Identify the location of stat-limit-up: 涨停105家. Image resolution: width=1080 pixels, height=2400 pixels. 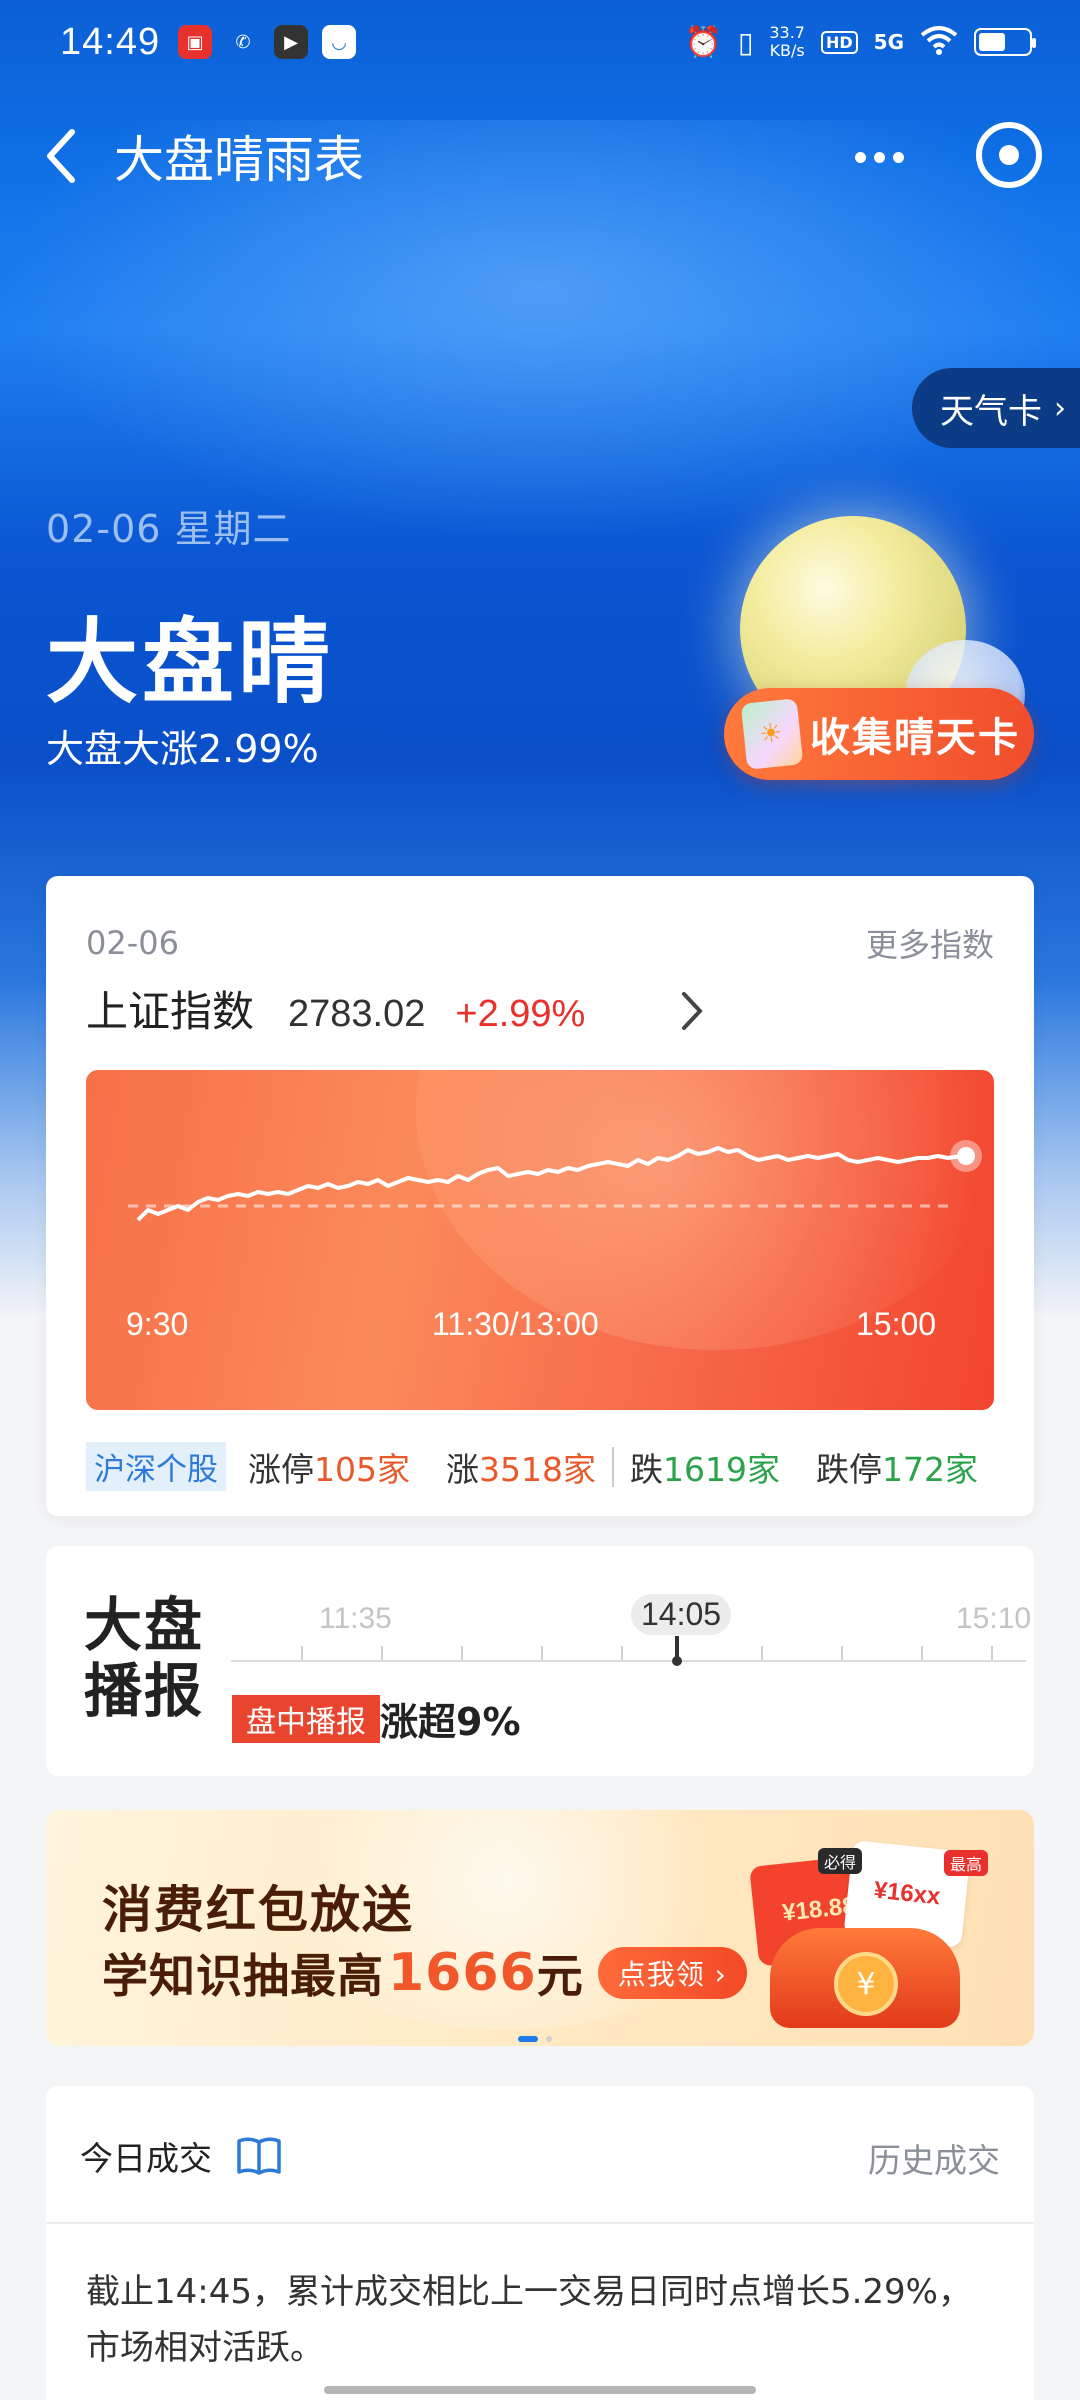
(329, 1467).